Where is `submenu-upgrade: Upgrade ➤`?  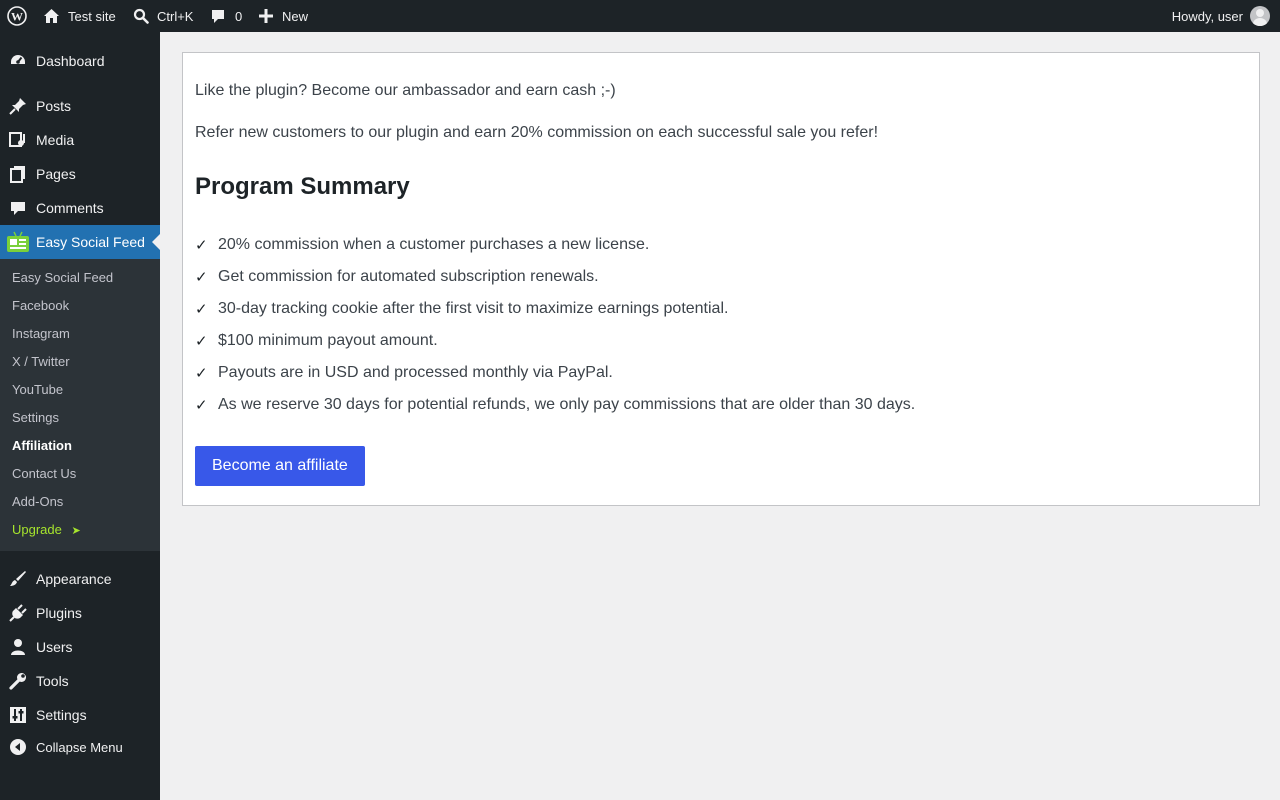 submenu-upgrade: Upgrade ➤ is located at coordinates (46, 530).